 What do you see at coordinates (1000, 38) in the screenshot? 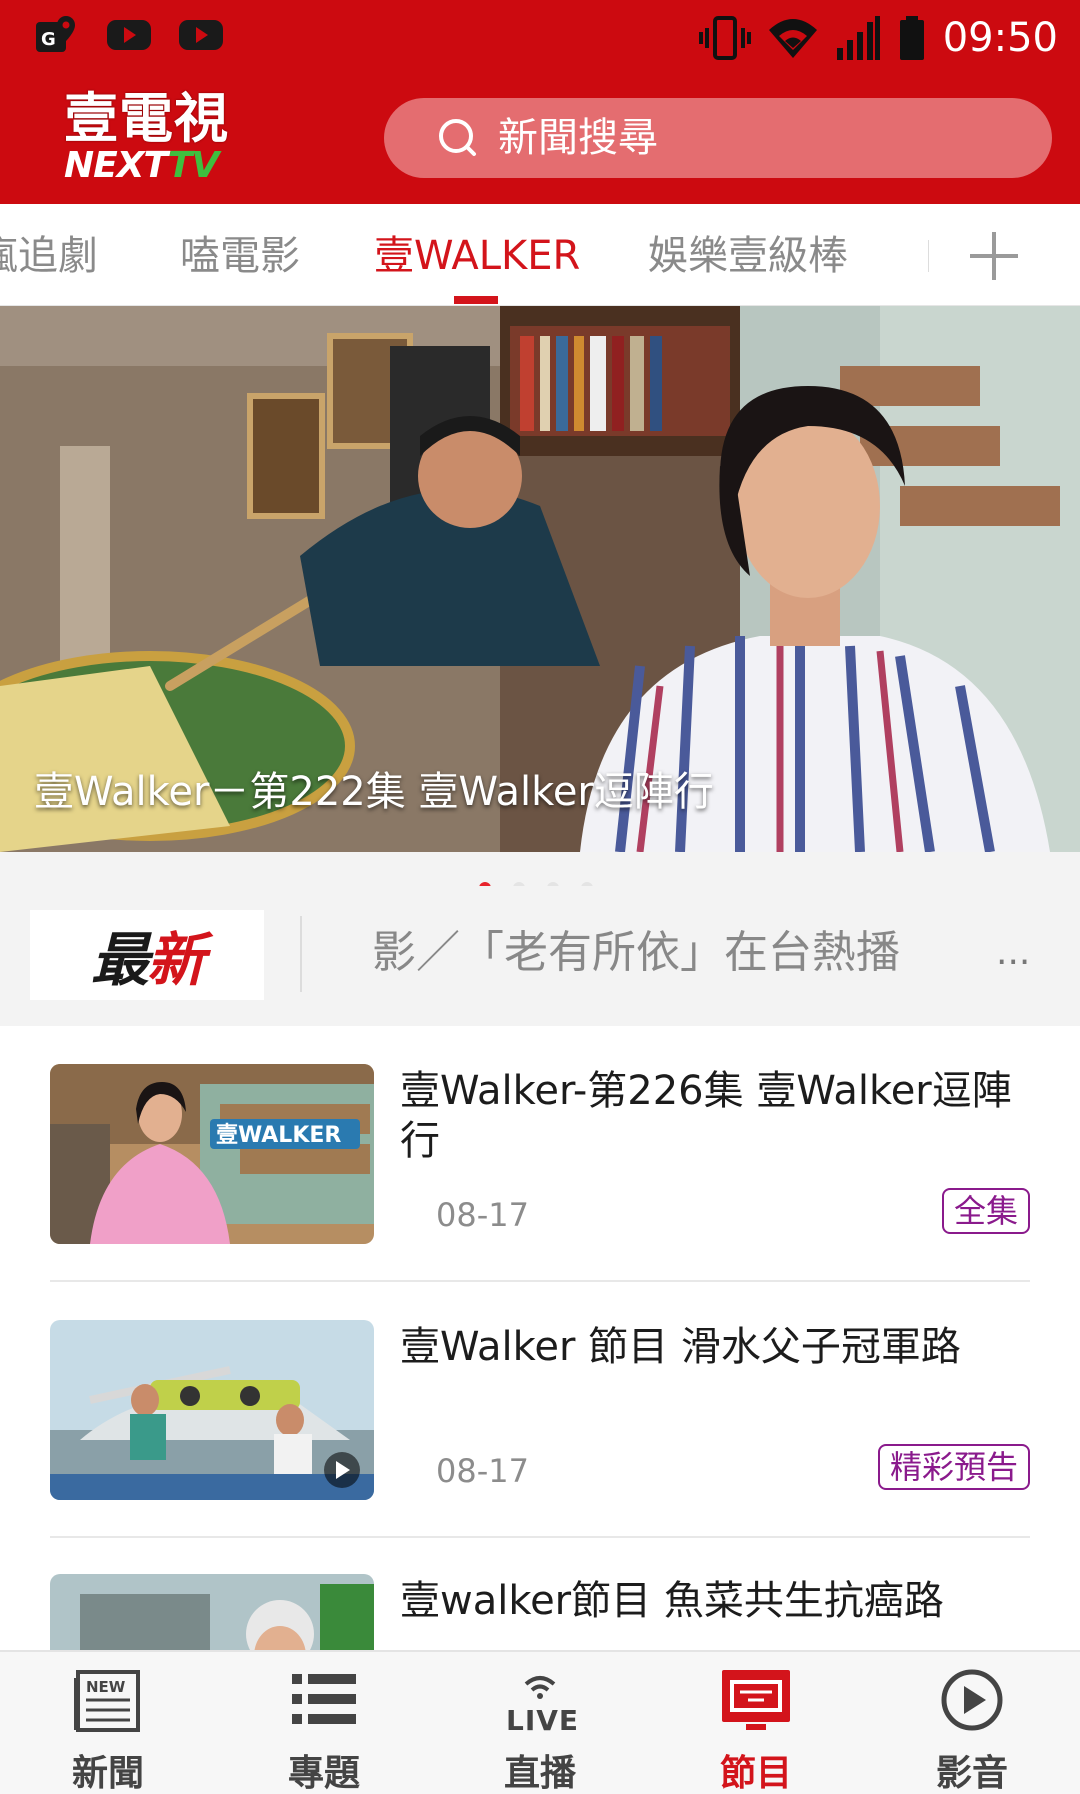
I see `clock: 09:50` at bounding box center [1000, 38].